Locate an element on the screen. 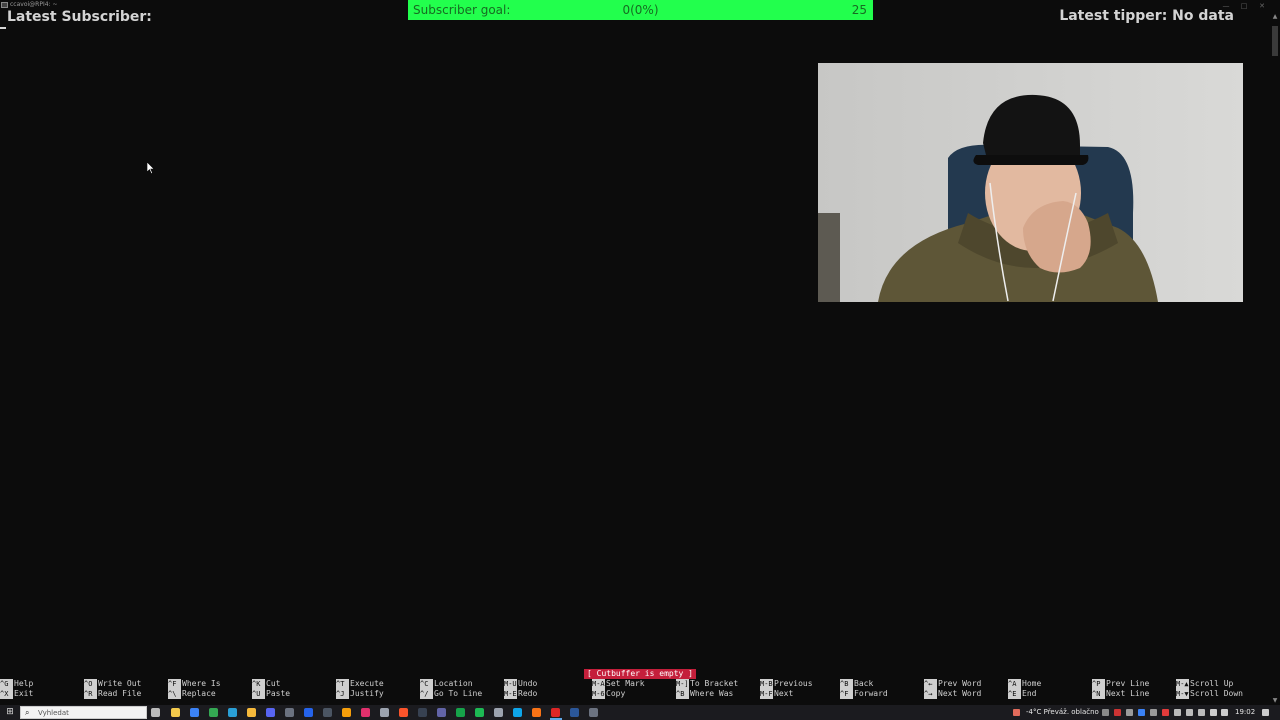  nano-shortcut: M-ASet Mark is located at coordinates (618, 684).